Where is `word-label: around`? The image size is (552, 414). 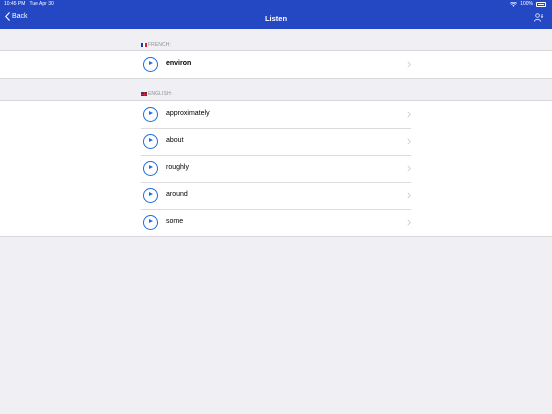 word-label: around is located at coordinates (177, 194).